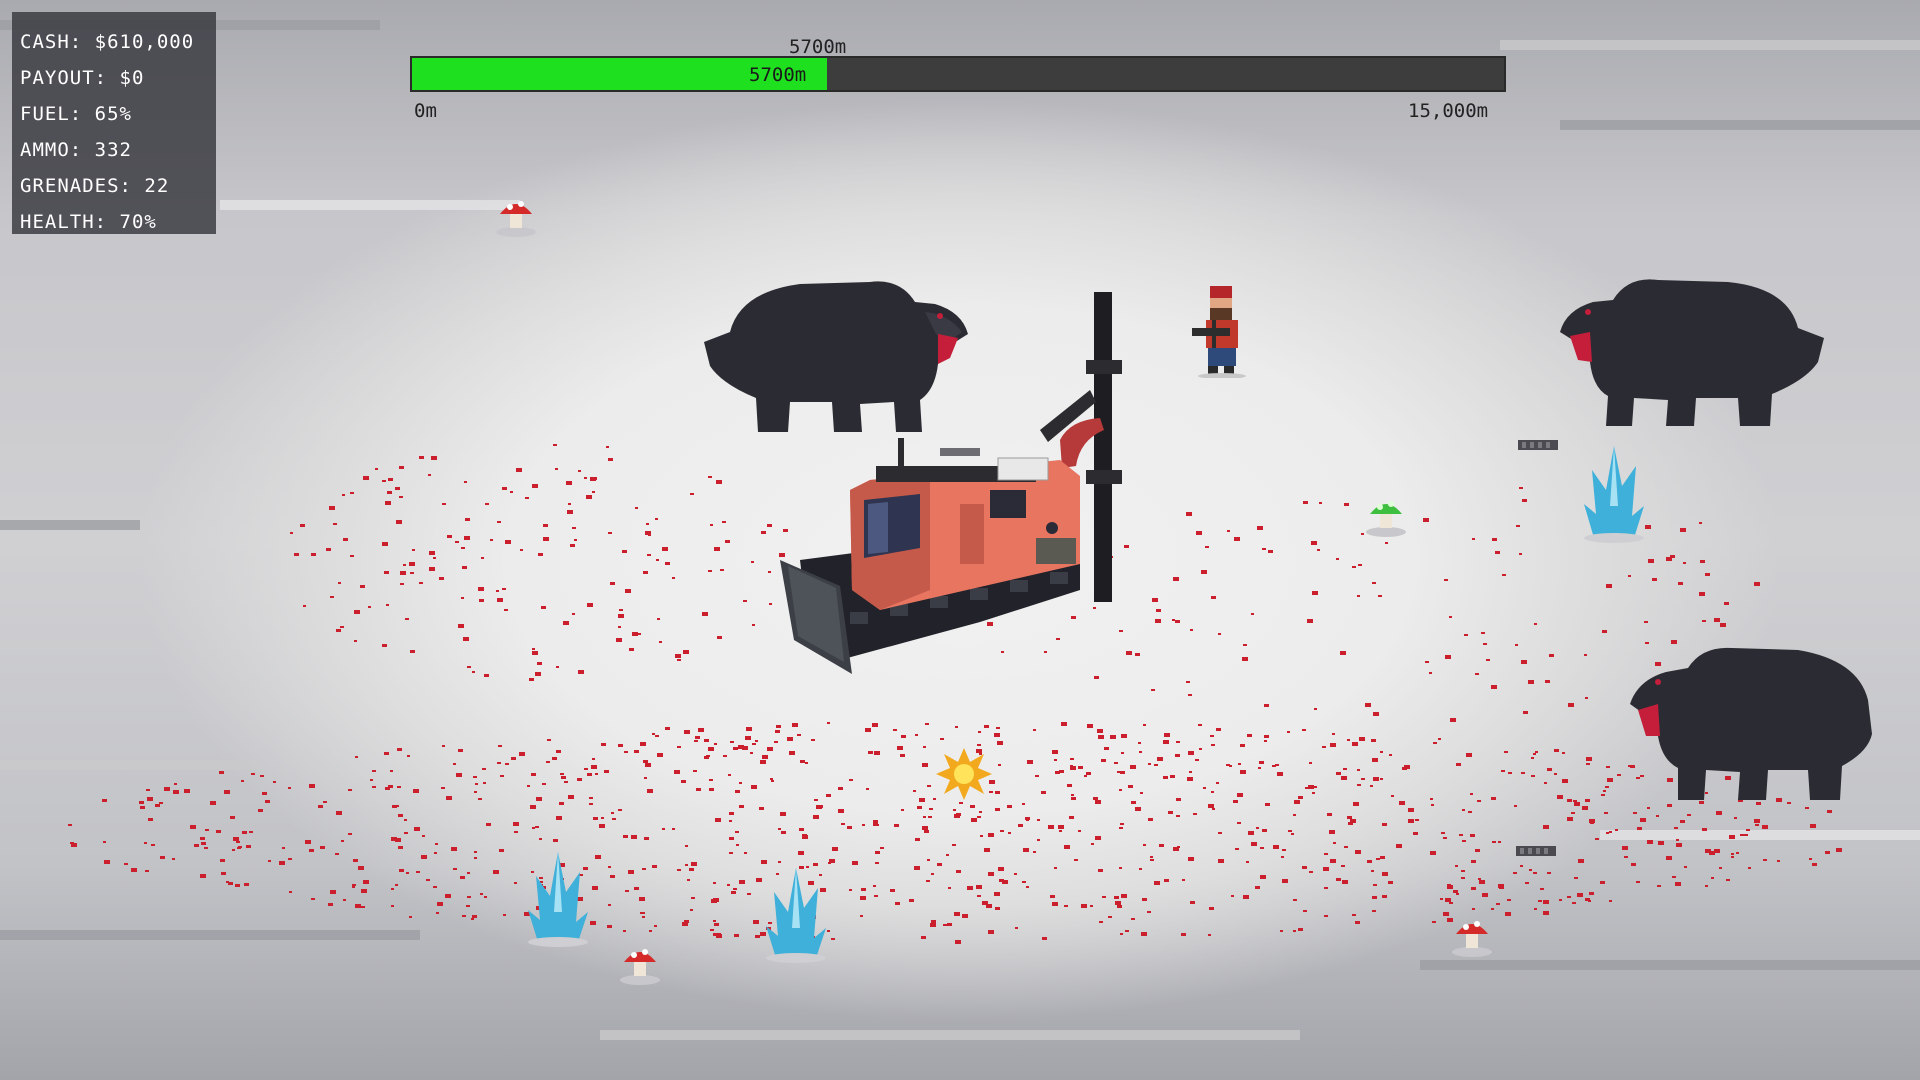  What do you see at coordinates (1448, 111) in the screenshot?
I see `depth-max-label: 15,000m` at bounding box center [1448, 111].